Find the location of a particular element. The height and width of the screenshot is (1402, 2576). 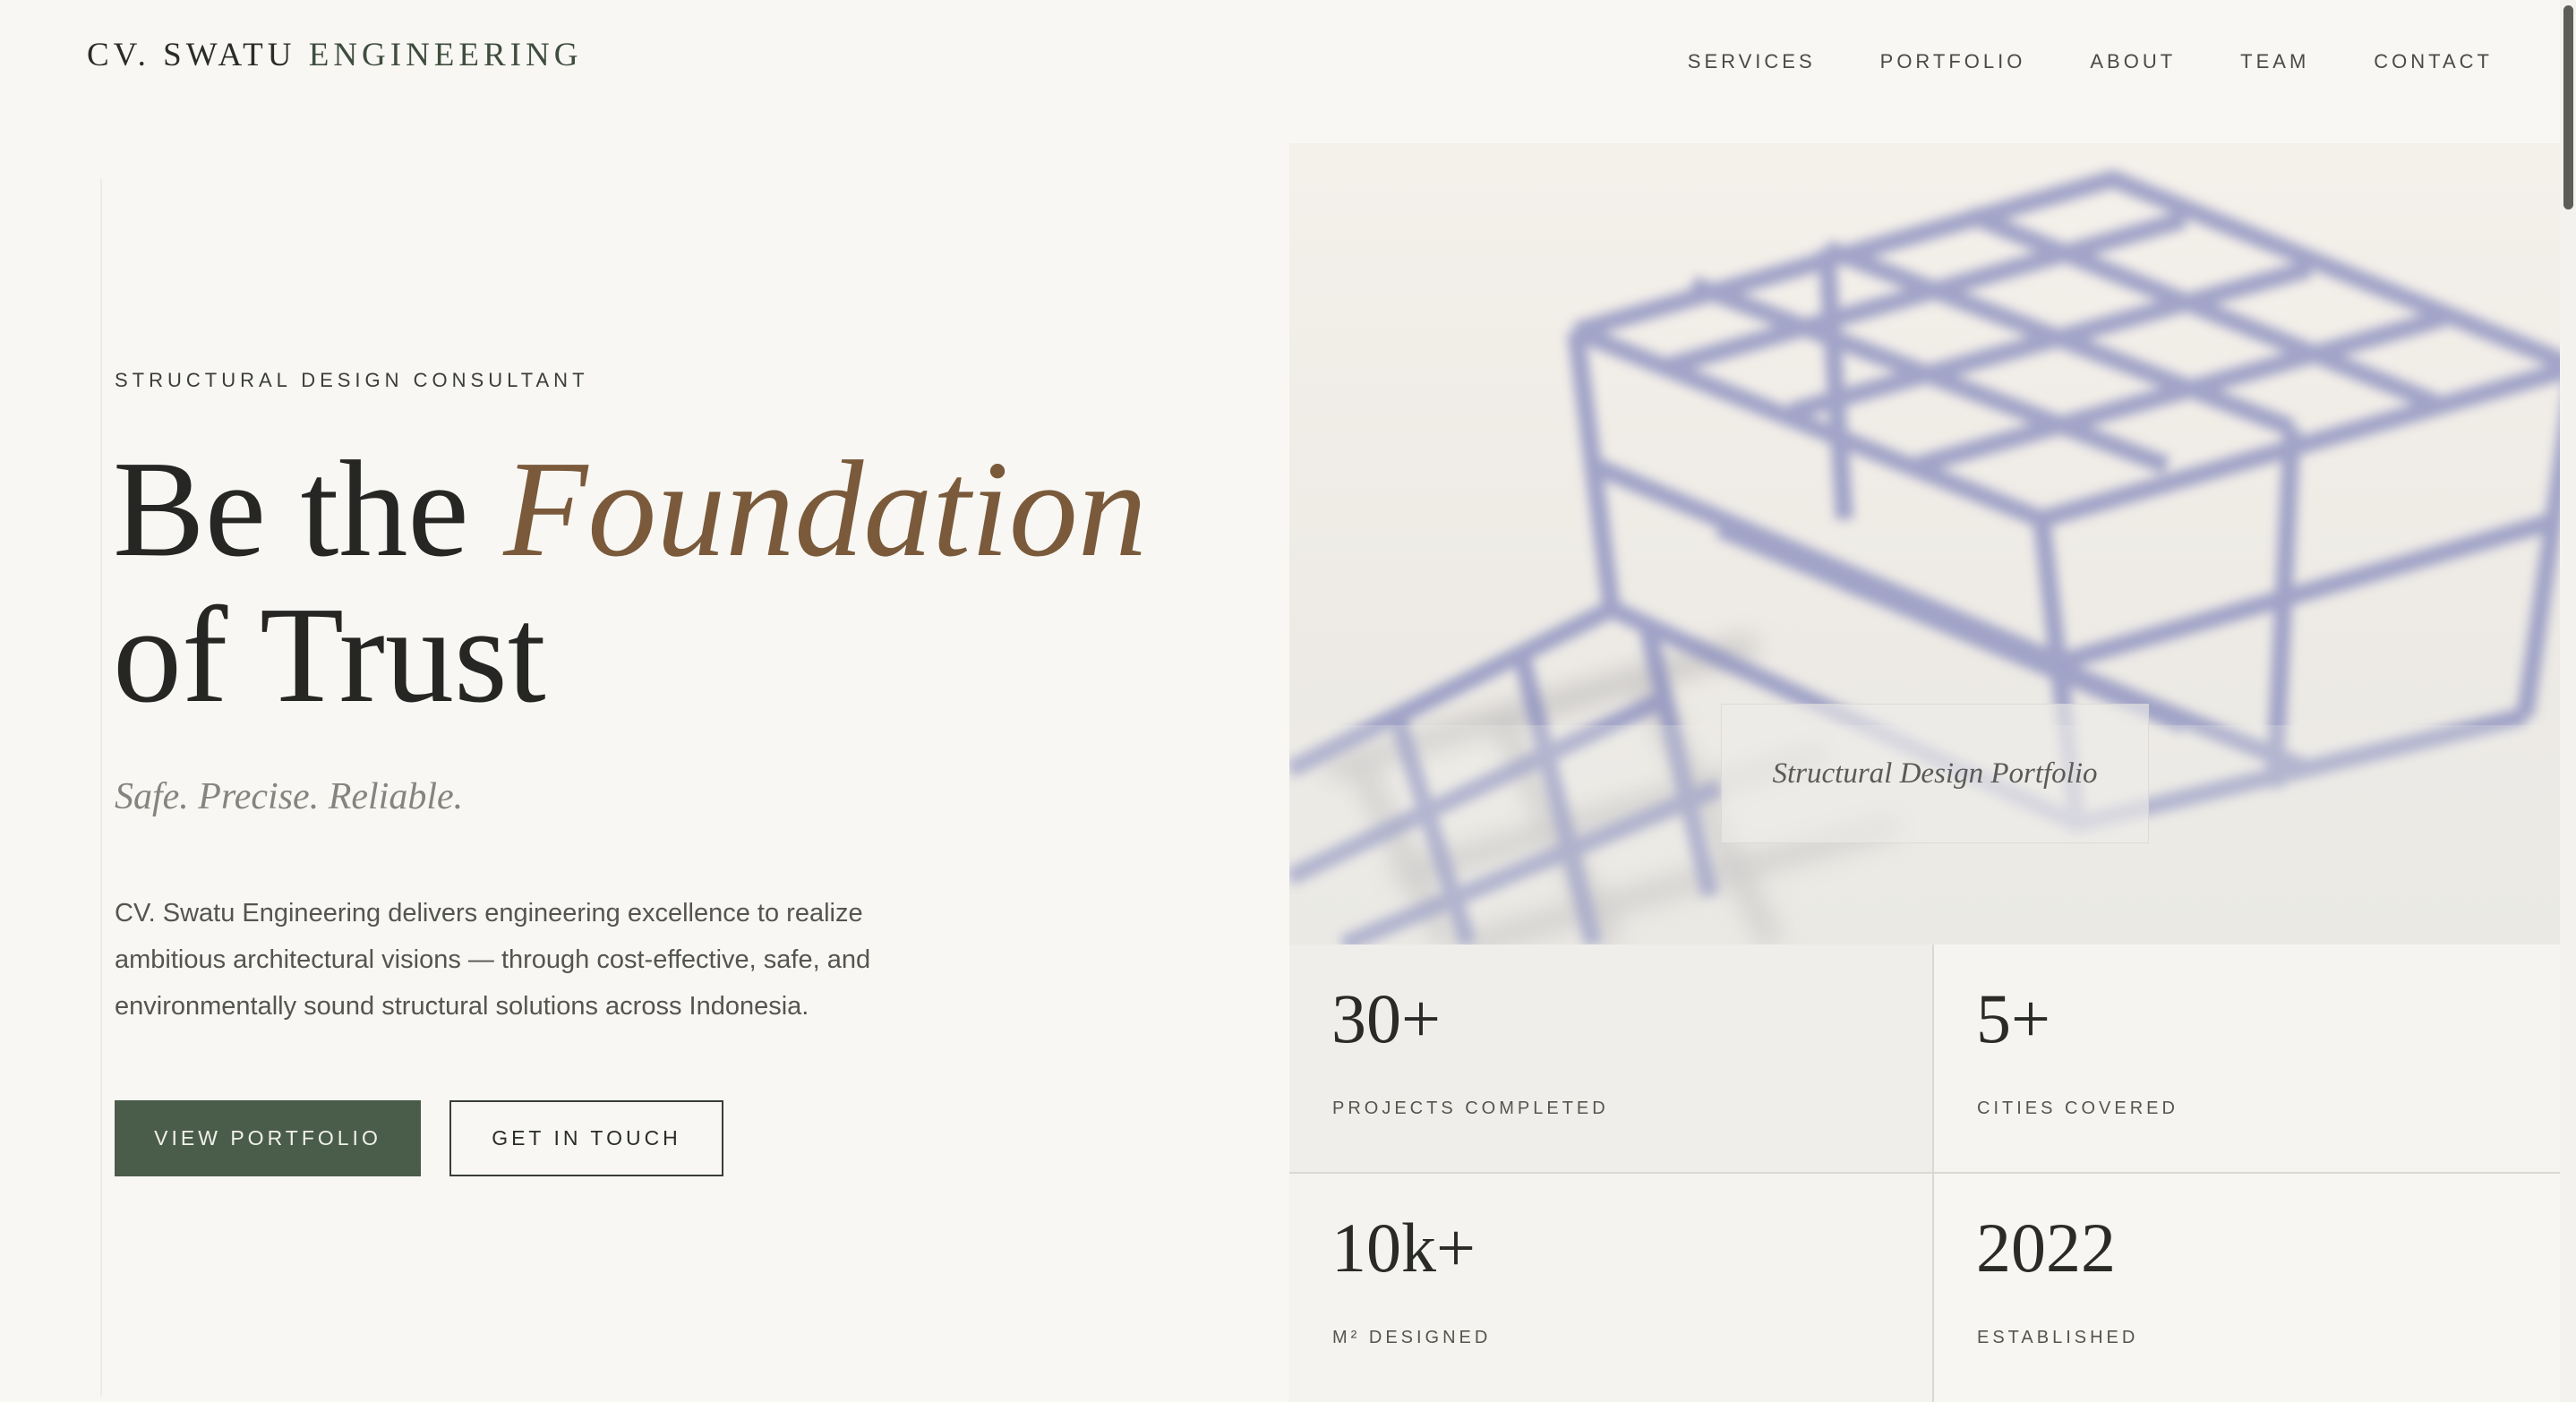

nav-about: ABOUT is located at coordinates (2133, 61).